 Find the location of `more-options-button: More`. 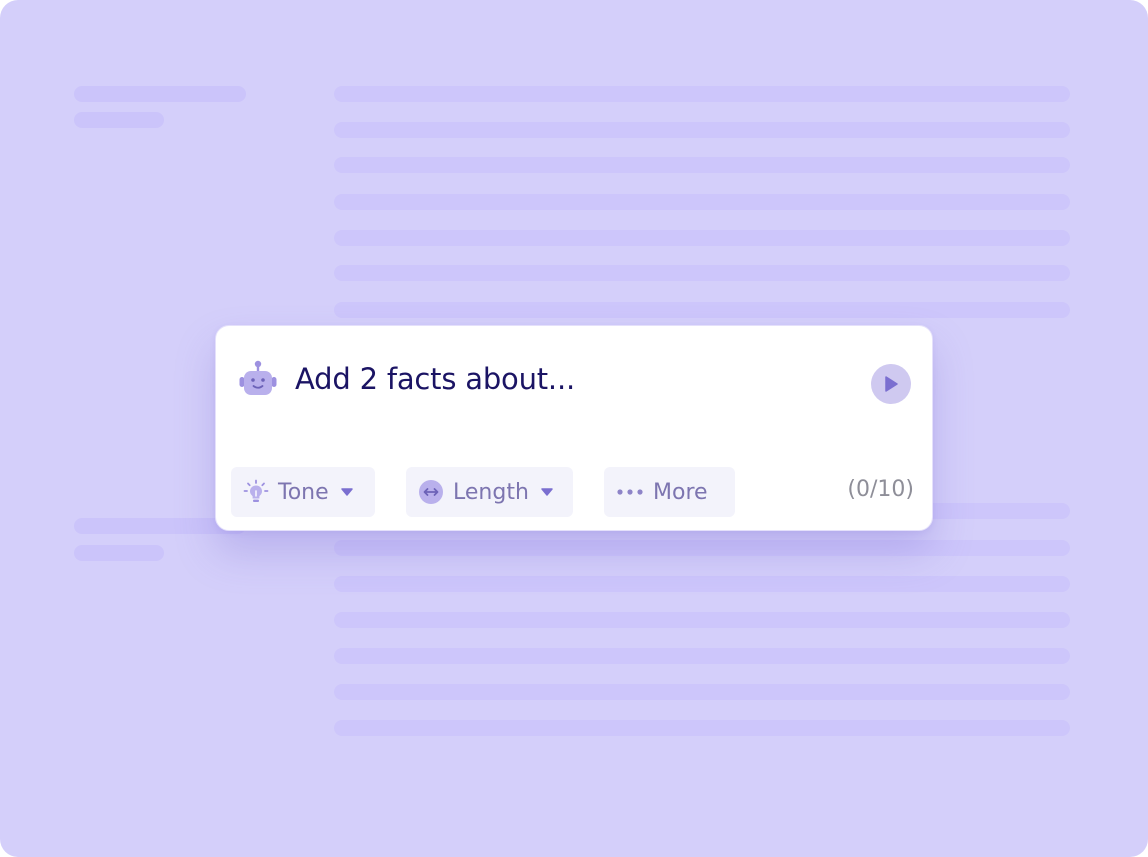

more-options-button: More is located at coordinates (669, 492).